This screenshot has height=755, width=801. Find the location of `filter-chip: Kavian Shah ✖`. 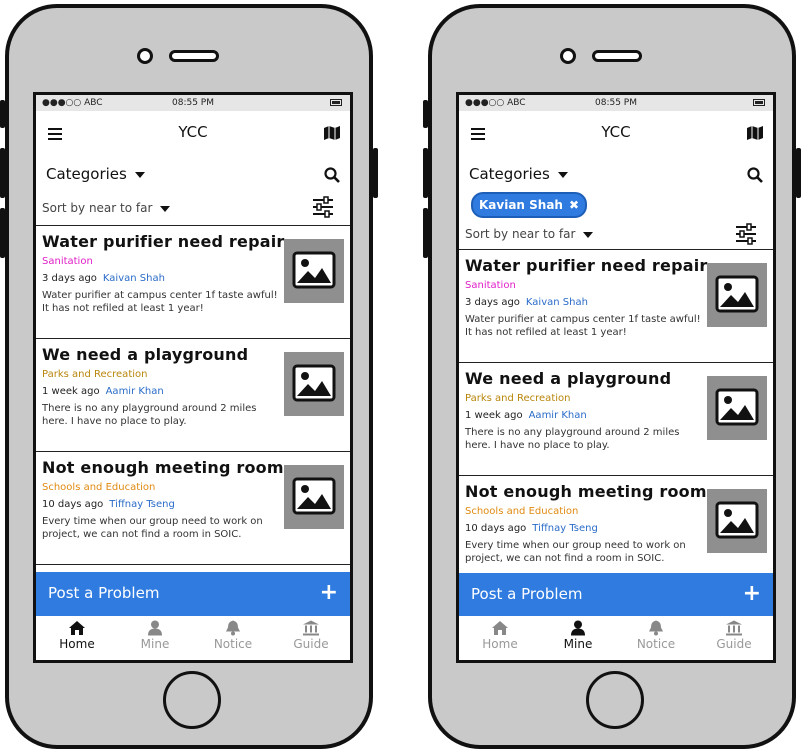

filter-chip: Kavian Shah ✖ is located at coordinates (529, 205).